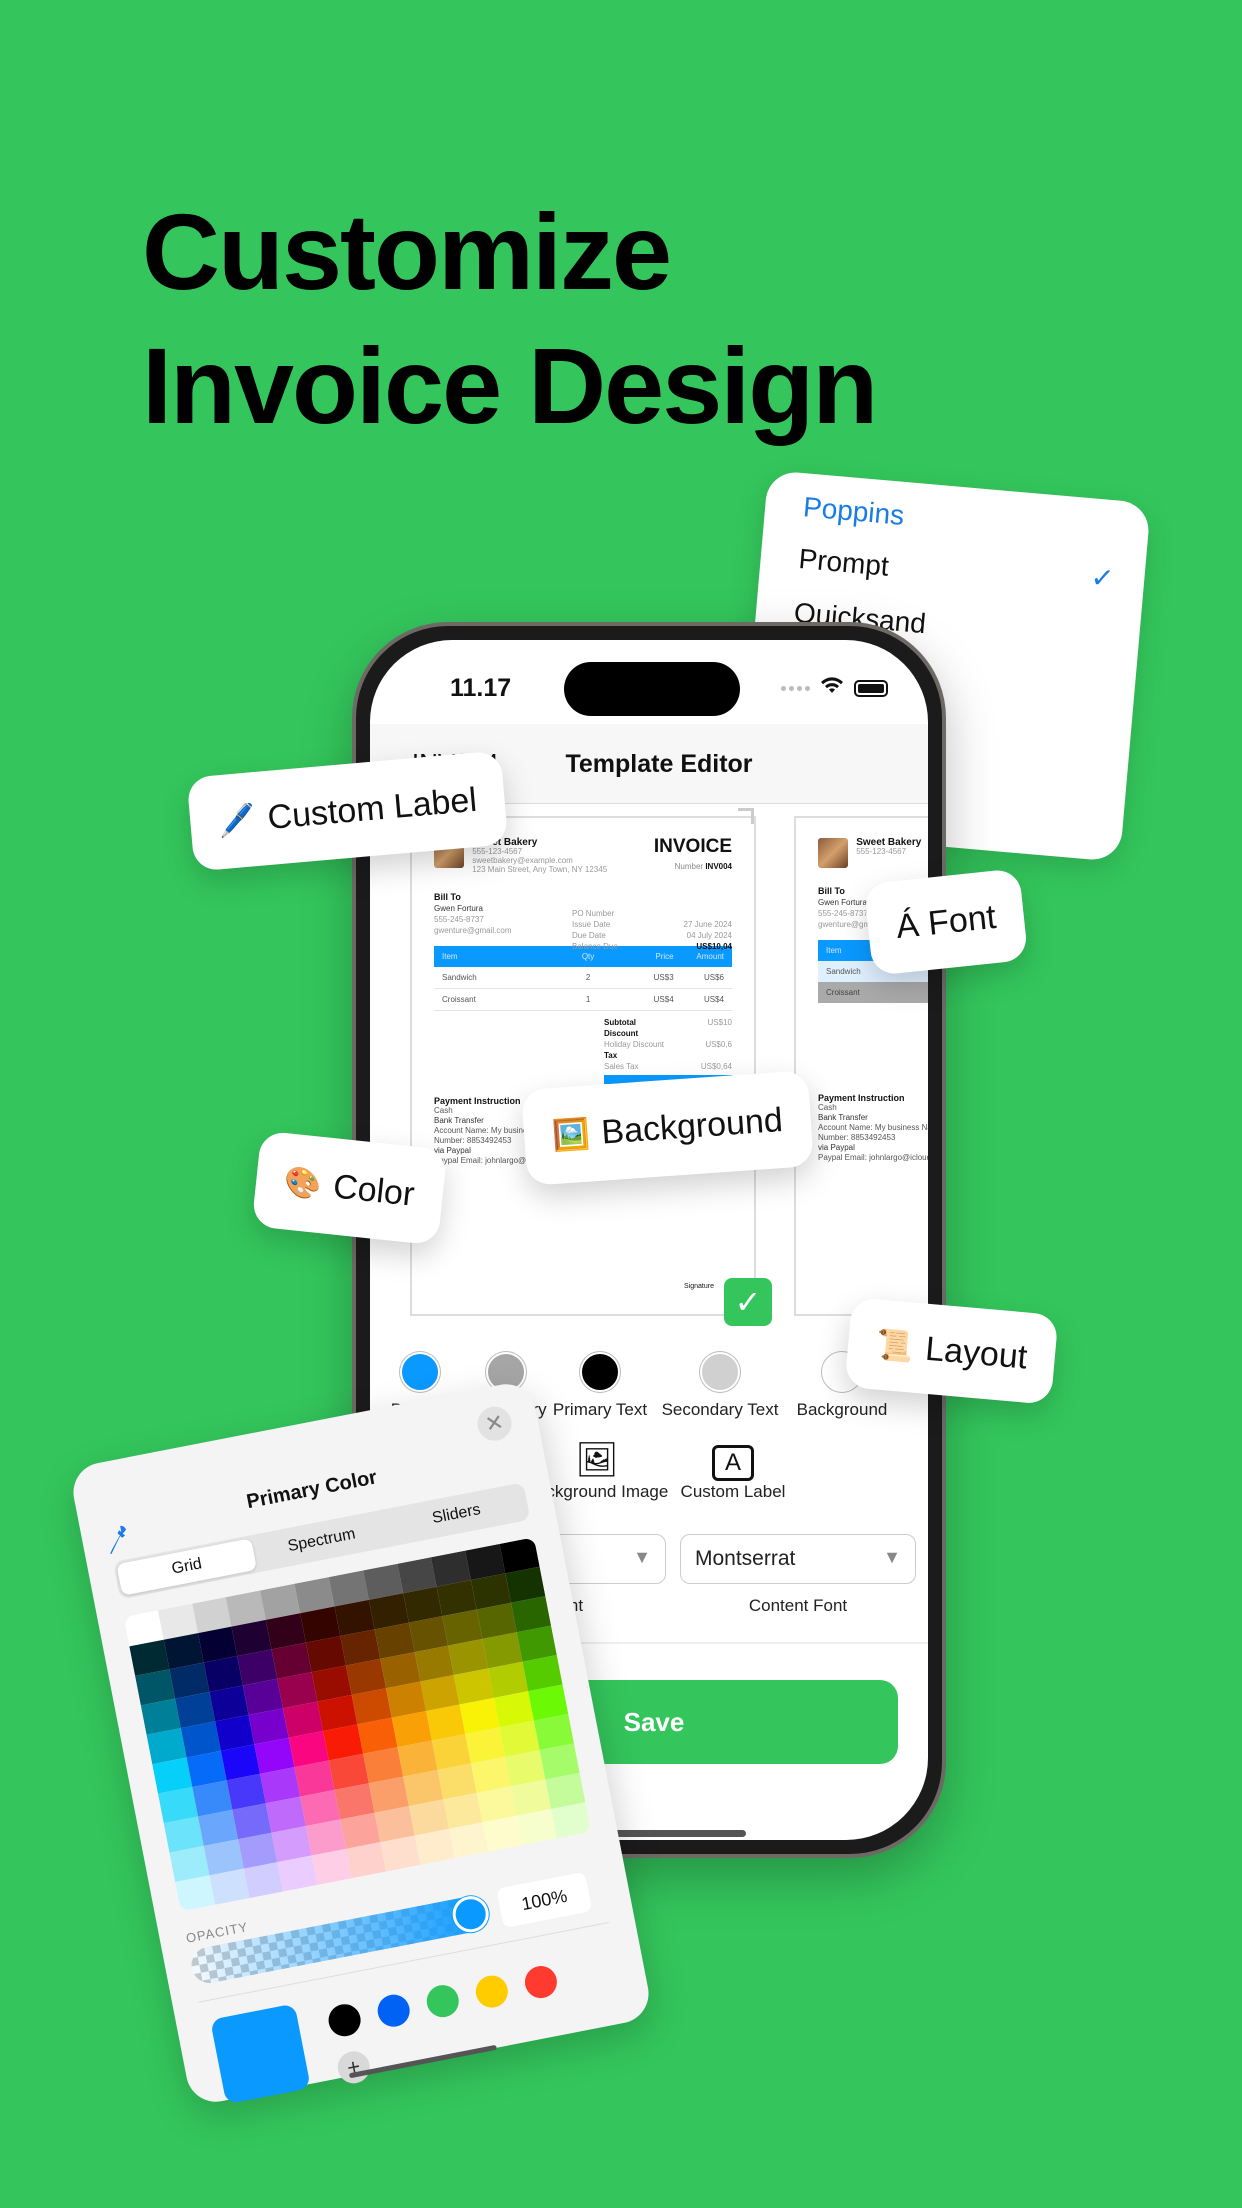 This screenshot has height=2208, width=1242. Describe the element at coordinates (407, 251) in the screenshot. I see `headline-line-1: Customize` at that location.